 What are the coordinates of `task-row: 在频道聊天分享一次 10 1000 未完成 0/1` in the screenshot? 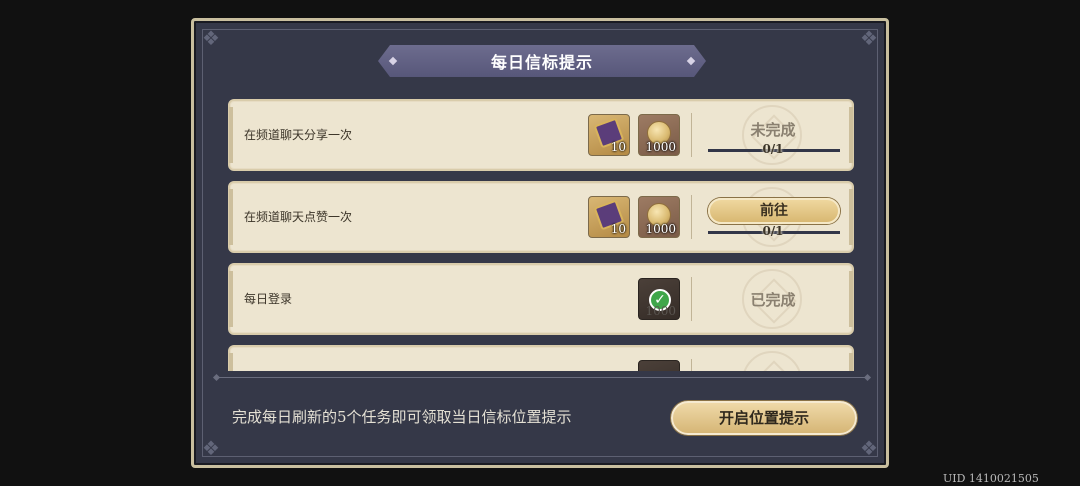 It's located at (541, 135).